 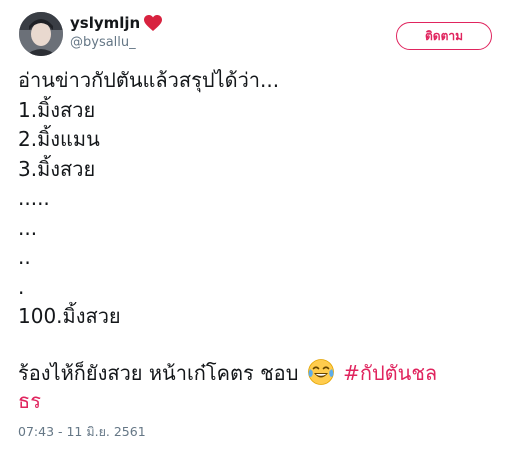 I want to click on timestamp: 07:43 - 11 มิ.ย. 2561, so click(x=82, y=432).